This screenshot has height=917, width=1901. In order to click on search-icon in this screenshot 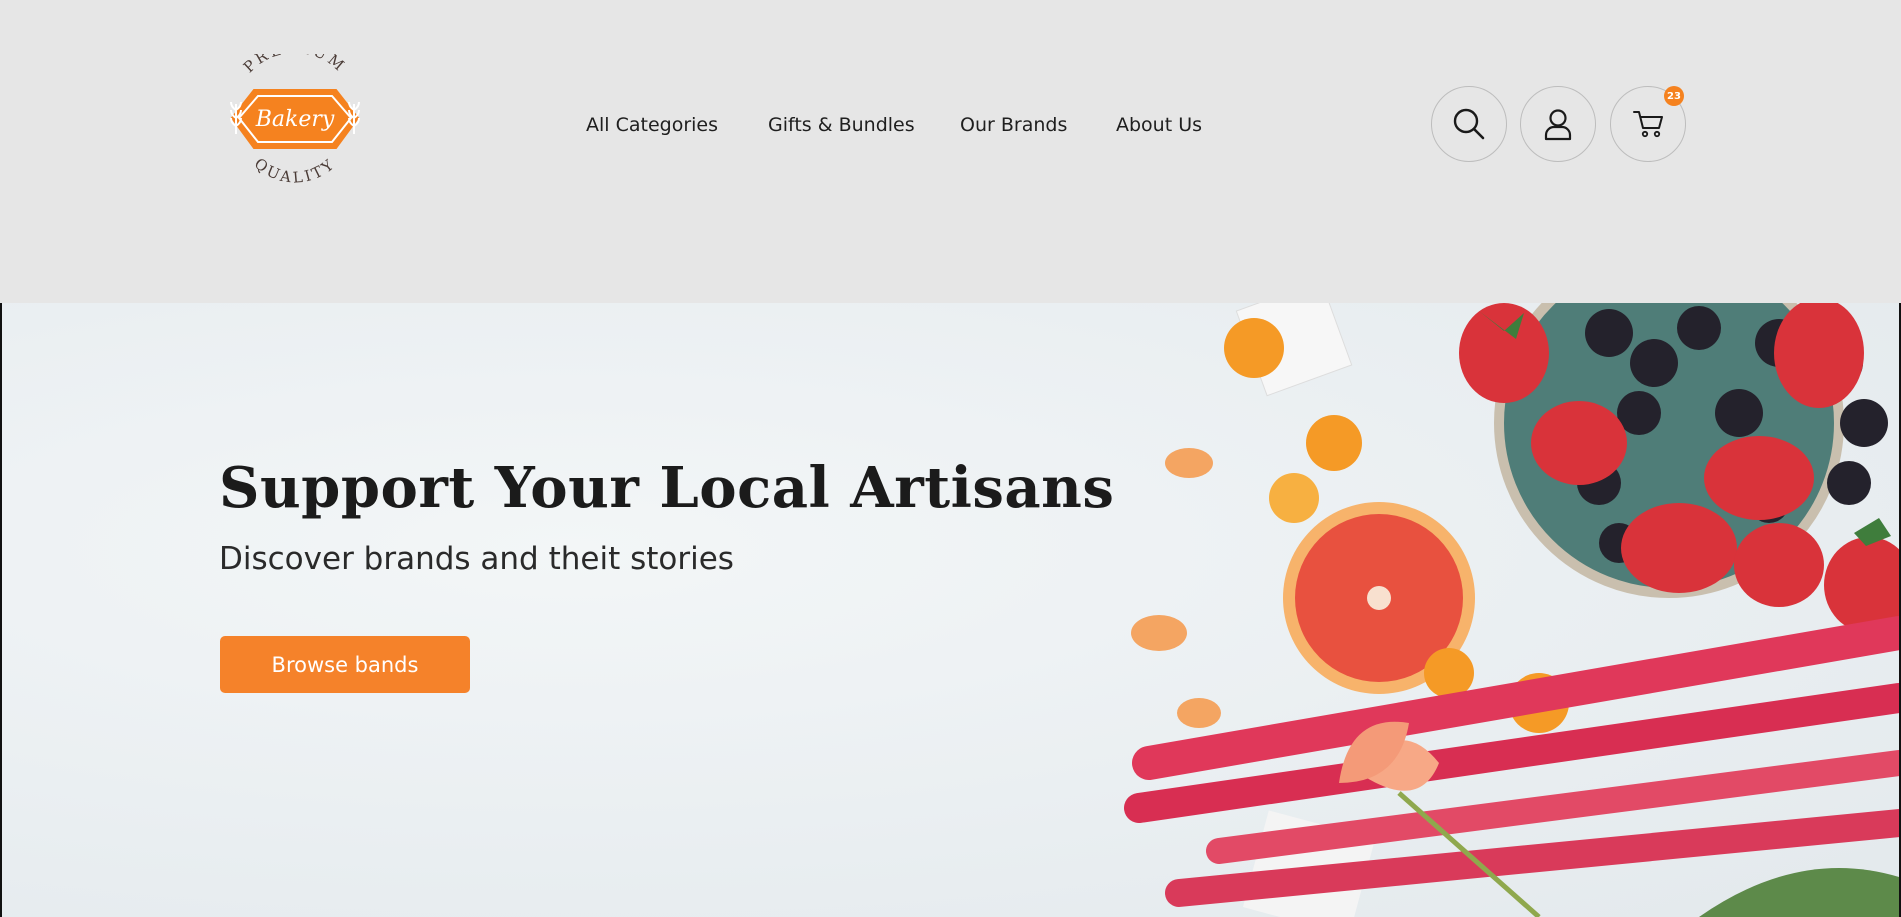, I will do `click(1469, 124)`.